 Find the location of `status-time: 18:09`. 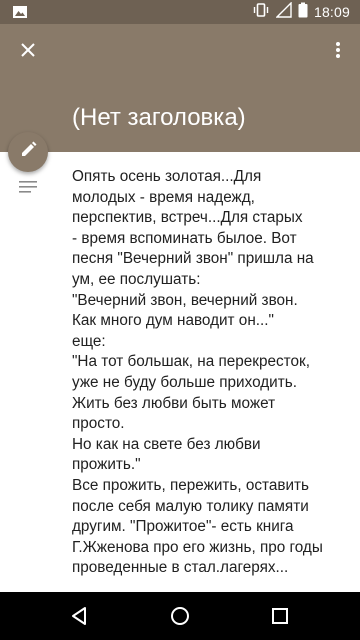

status-time: 18:09 is located at coordinates (331, 12).